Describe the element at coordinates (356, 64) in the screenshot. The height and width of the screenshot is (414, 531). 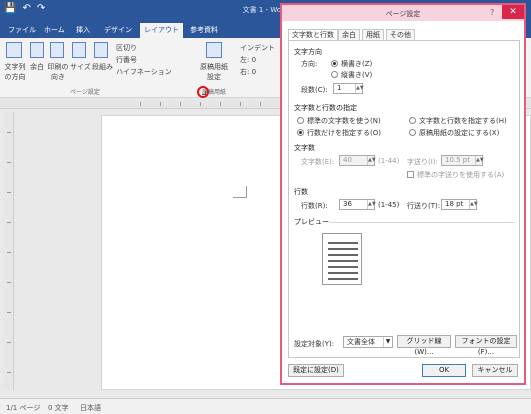
I see `horizontal-radio-label: 横書き(Z)` at that location.